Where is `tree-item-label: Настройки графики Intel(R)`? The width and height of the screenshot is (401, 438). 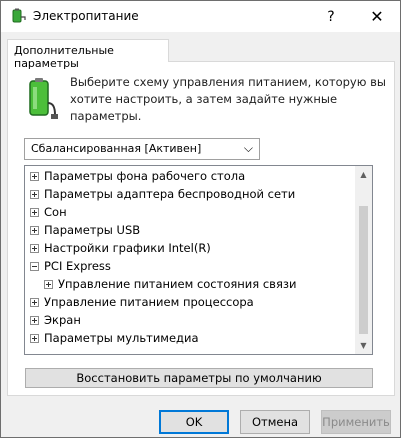
tree-item-label: Настройки графики Intel(R) is located at coordinates (127, 248).